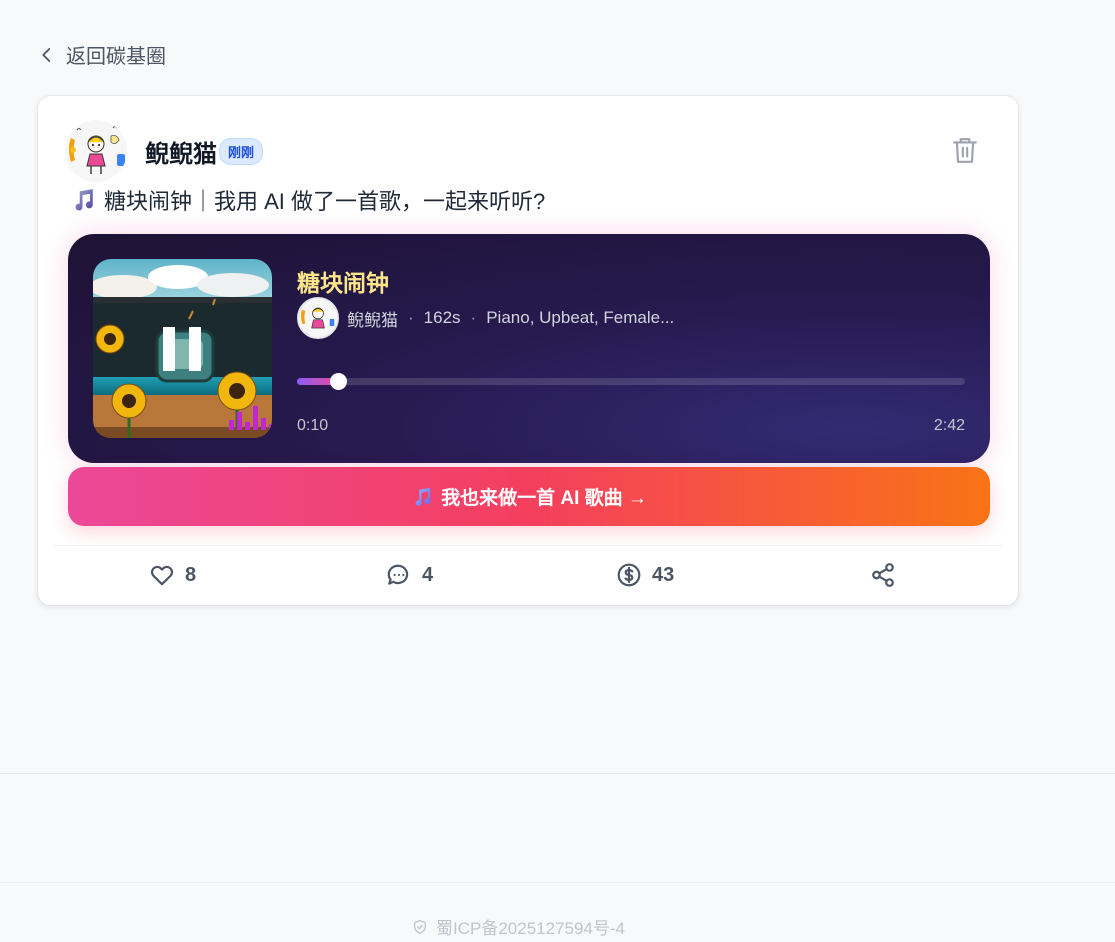 This screenshot has height=942, width=1115. I want to click on equalizer-icon, so click(250, 417).